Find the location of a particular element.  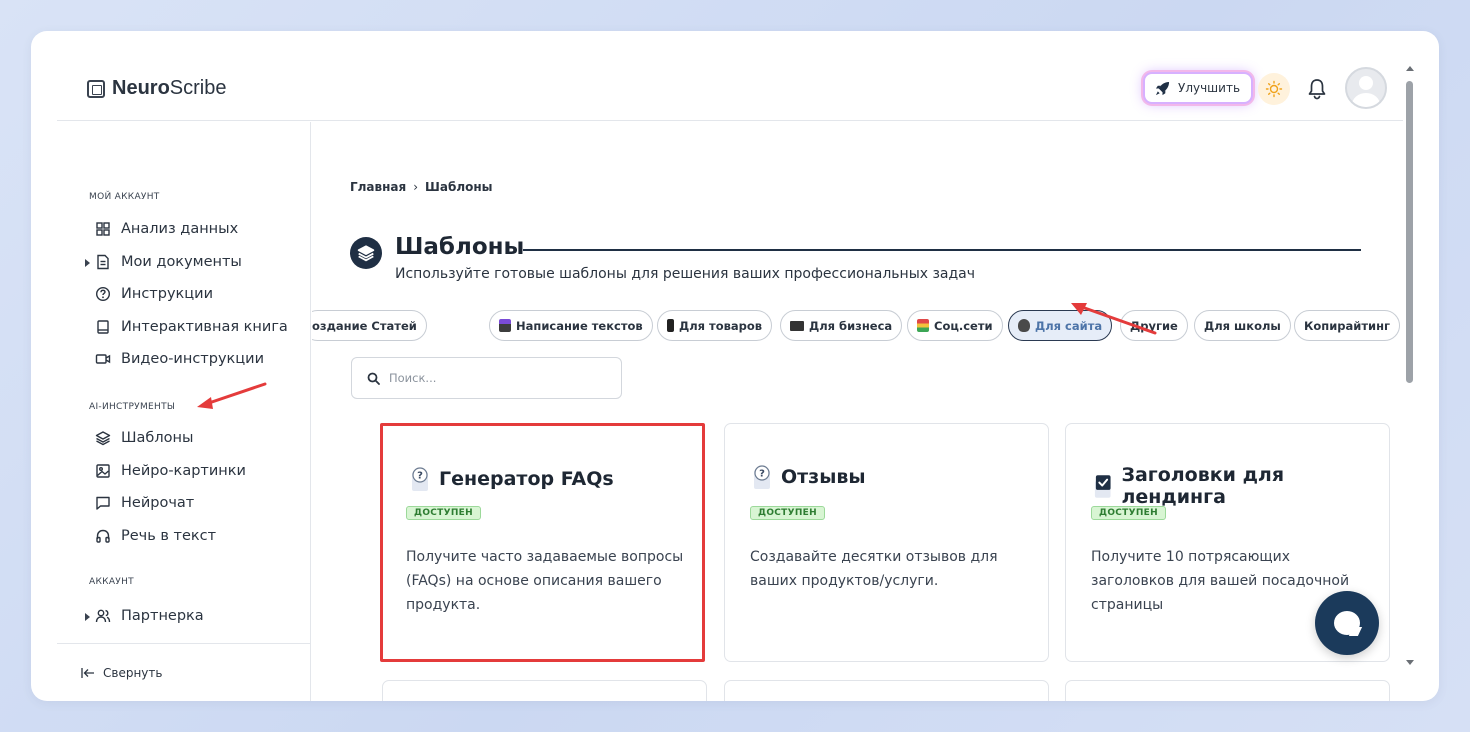

scrollbar is located at coordinates (1410, 366).